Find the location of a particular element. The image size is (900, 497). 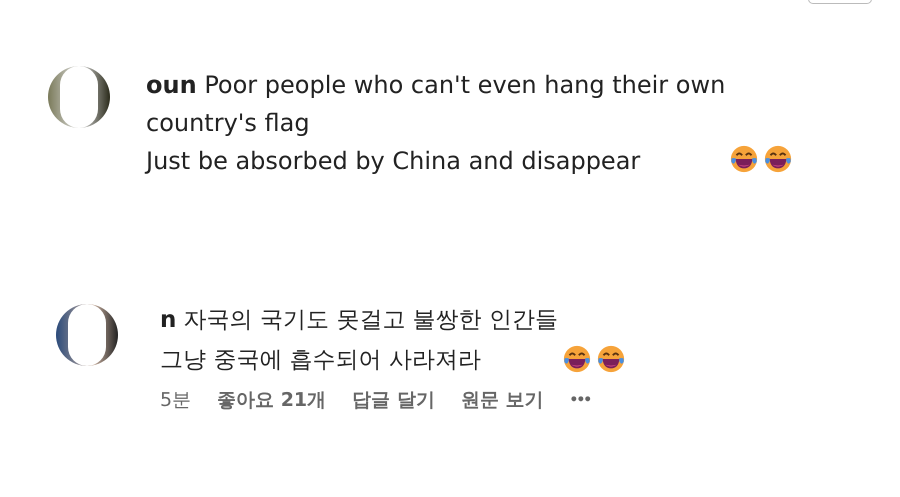

action-link: 원문 보기 is located at coordinates (502, 400).